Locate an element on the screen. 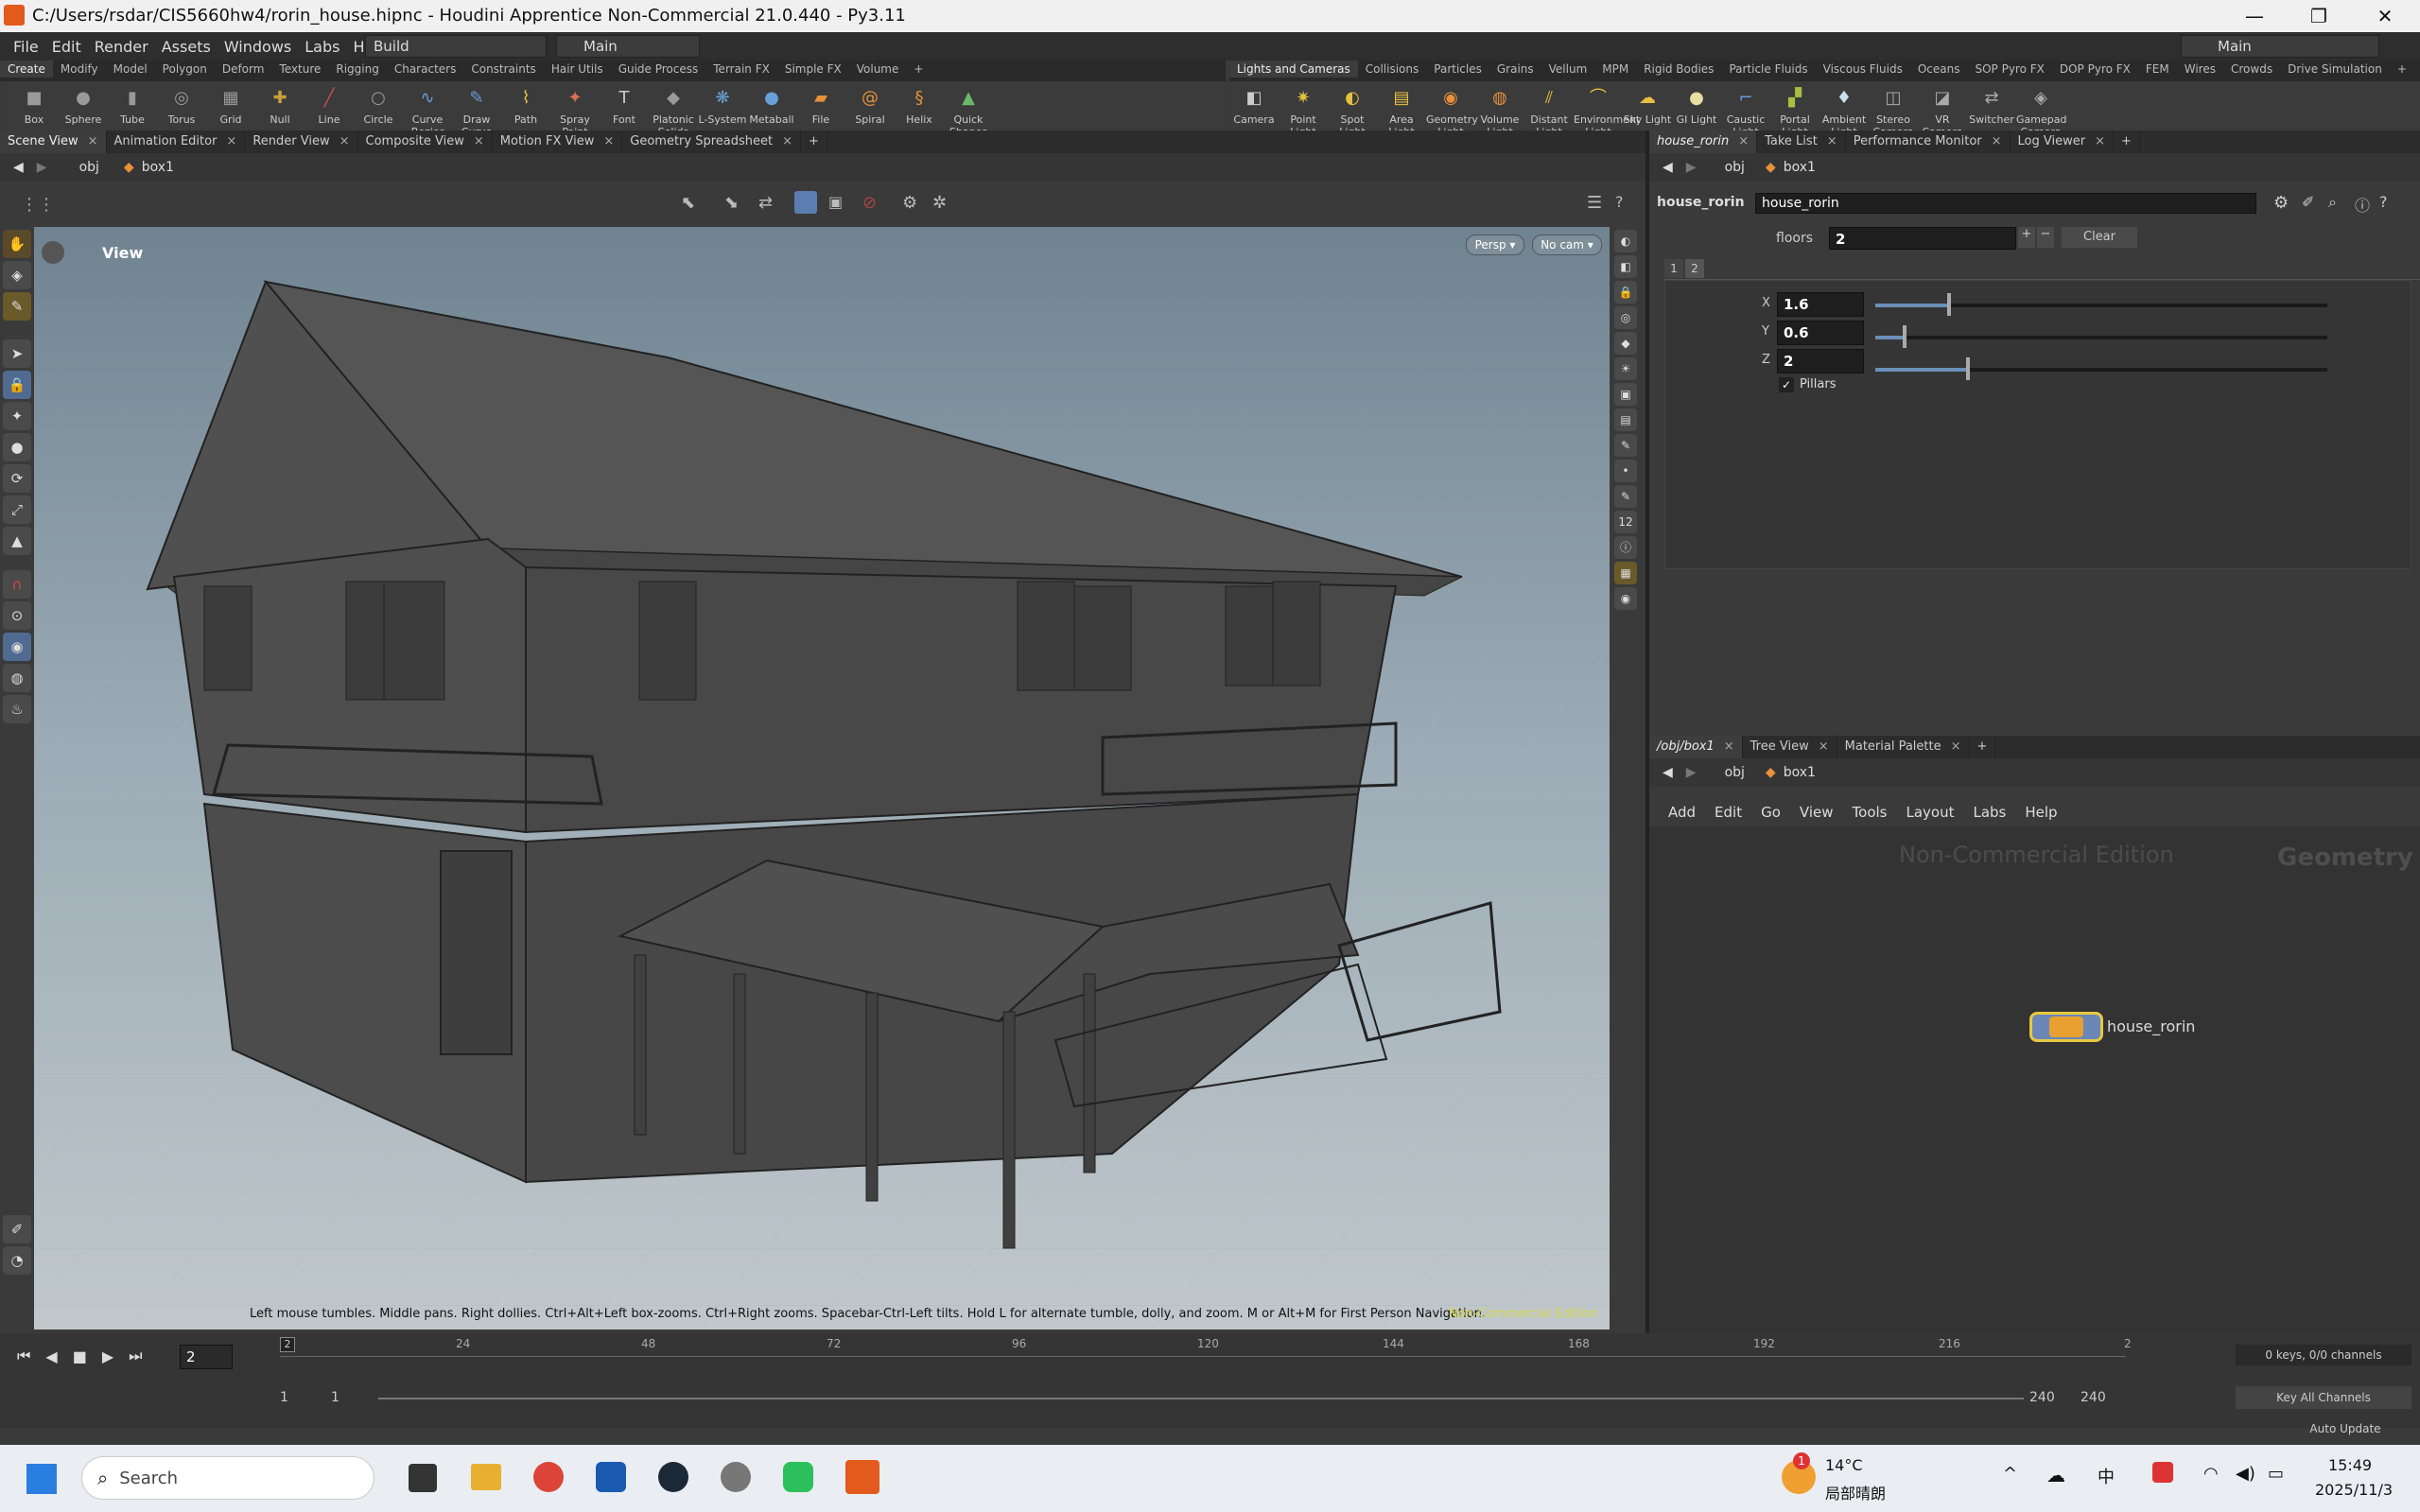 The width and height of the screenshot is (2420, 1512). shelf-tool: ■ Box is located at coordinates (34, 105).